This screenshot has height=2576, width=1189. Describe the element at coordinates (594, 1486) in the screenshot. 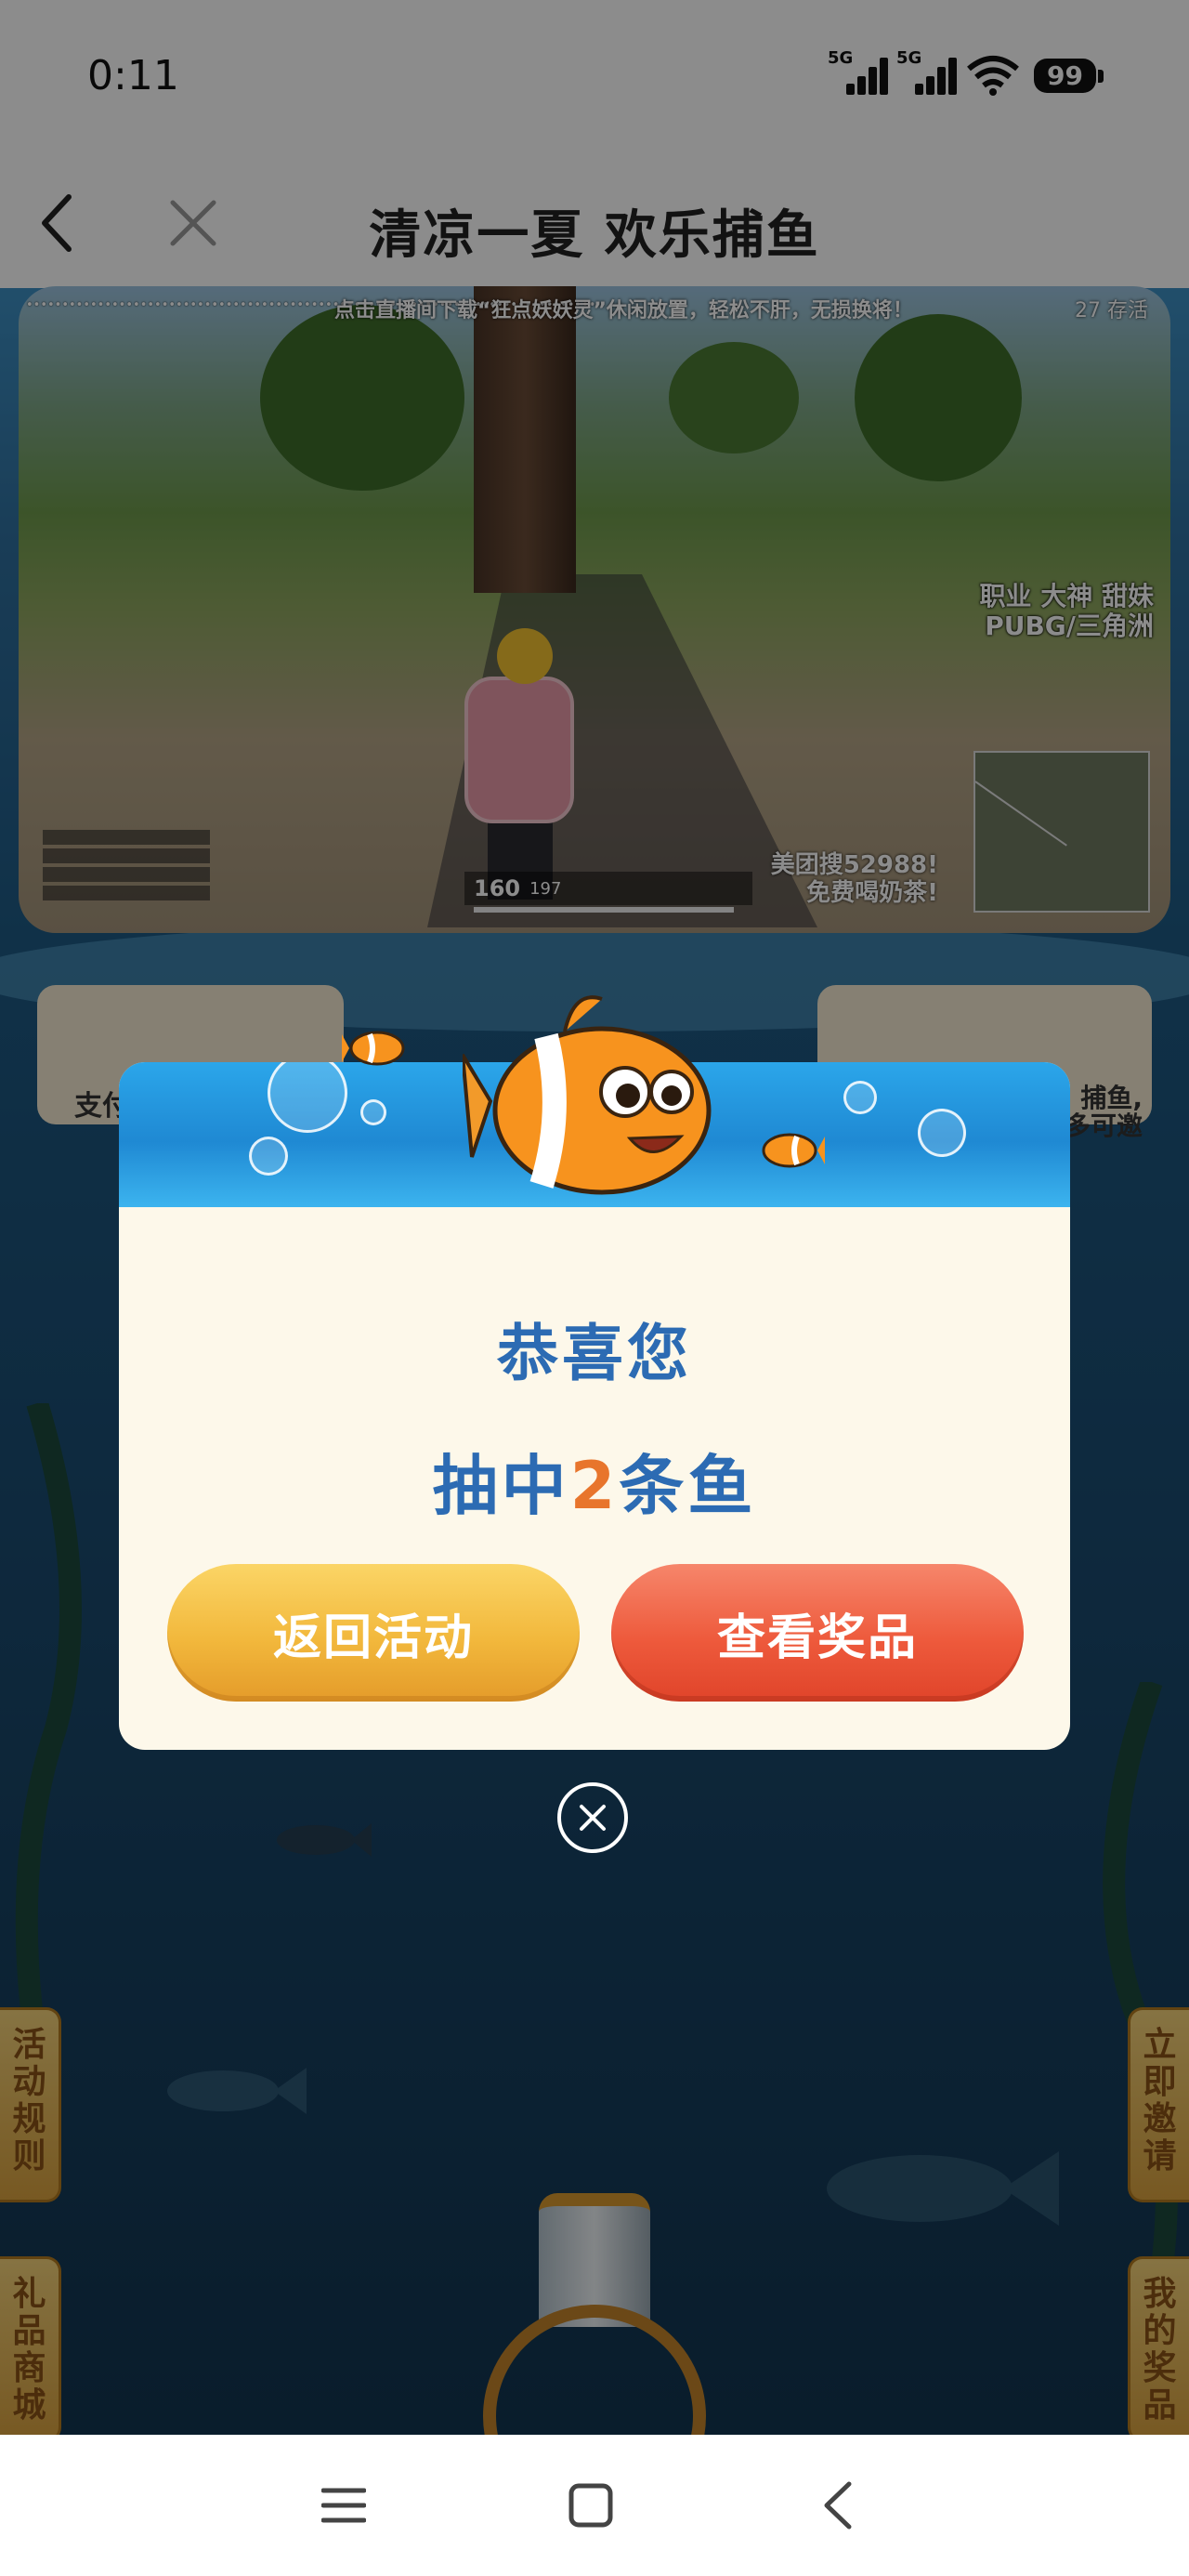

I see `fish-count: 2` at that location.